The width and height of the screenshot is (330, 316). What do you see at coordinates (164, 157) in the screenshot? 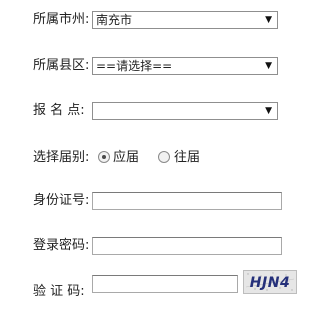
I see `radio-previous-graduate` at bounding box center [164, 157].